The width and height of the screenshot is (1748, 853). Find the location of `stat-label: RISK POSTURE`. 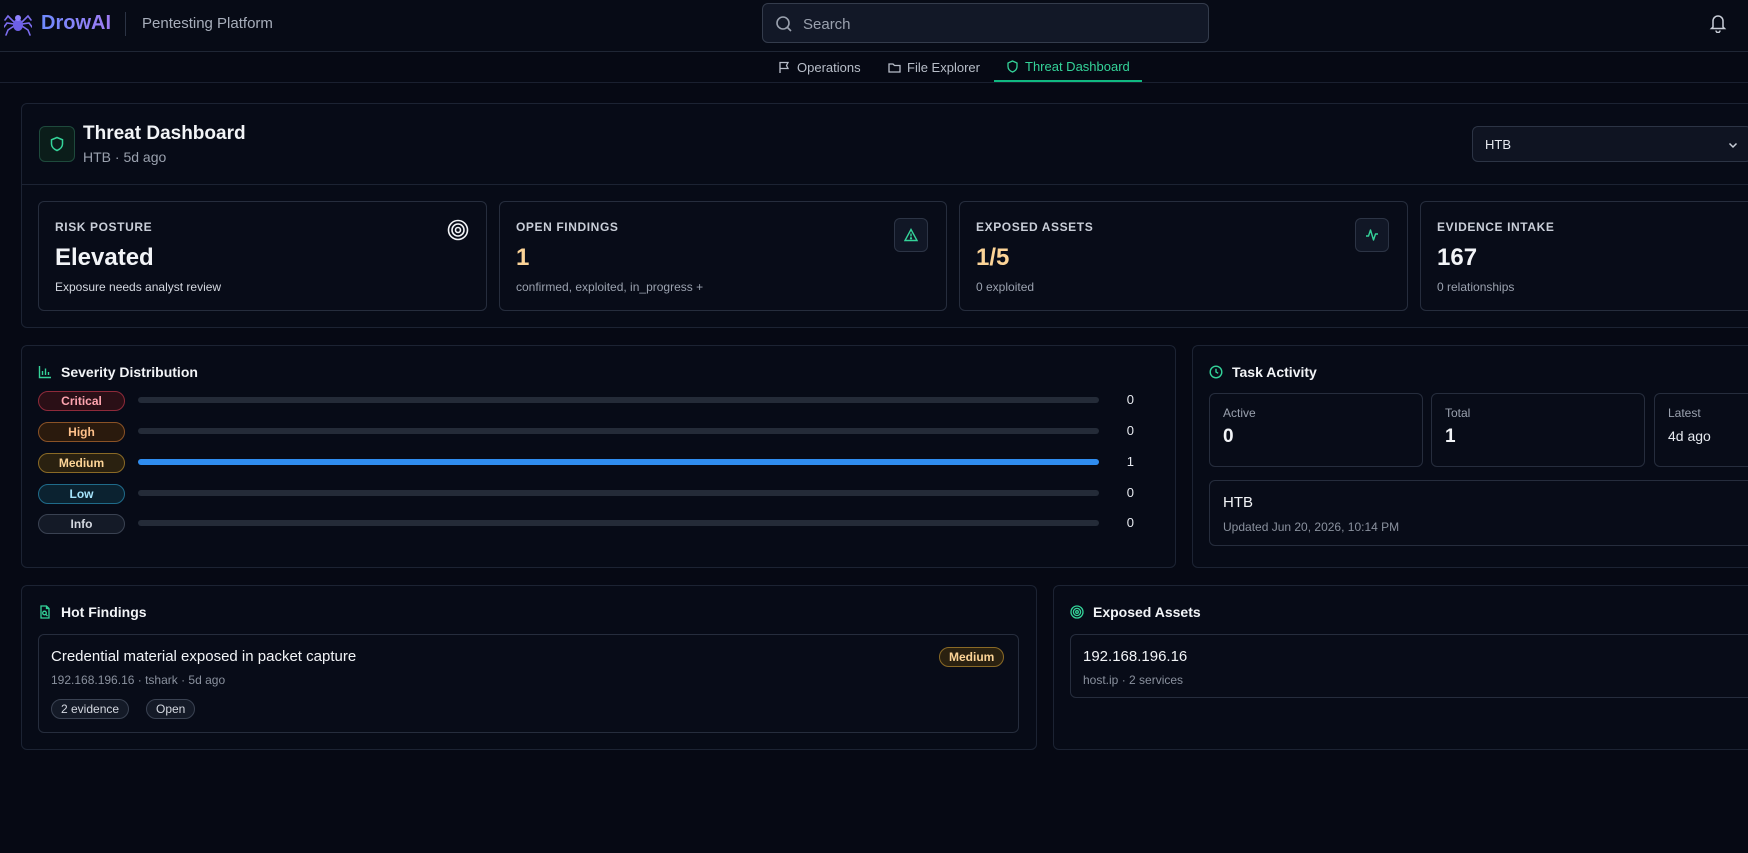

stat-label: RISK POSTURE is located at coordinates (104, 227).